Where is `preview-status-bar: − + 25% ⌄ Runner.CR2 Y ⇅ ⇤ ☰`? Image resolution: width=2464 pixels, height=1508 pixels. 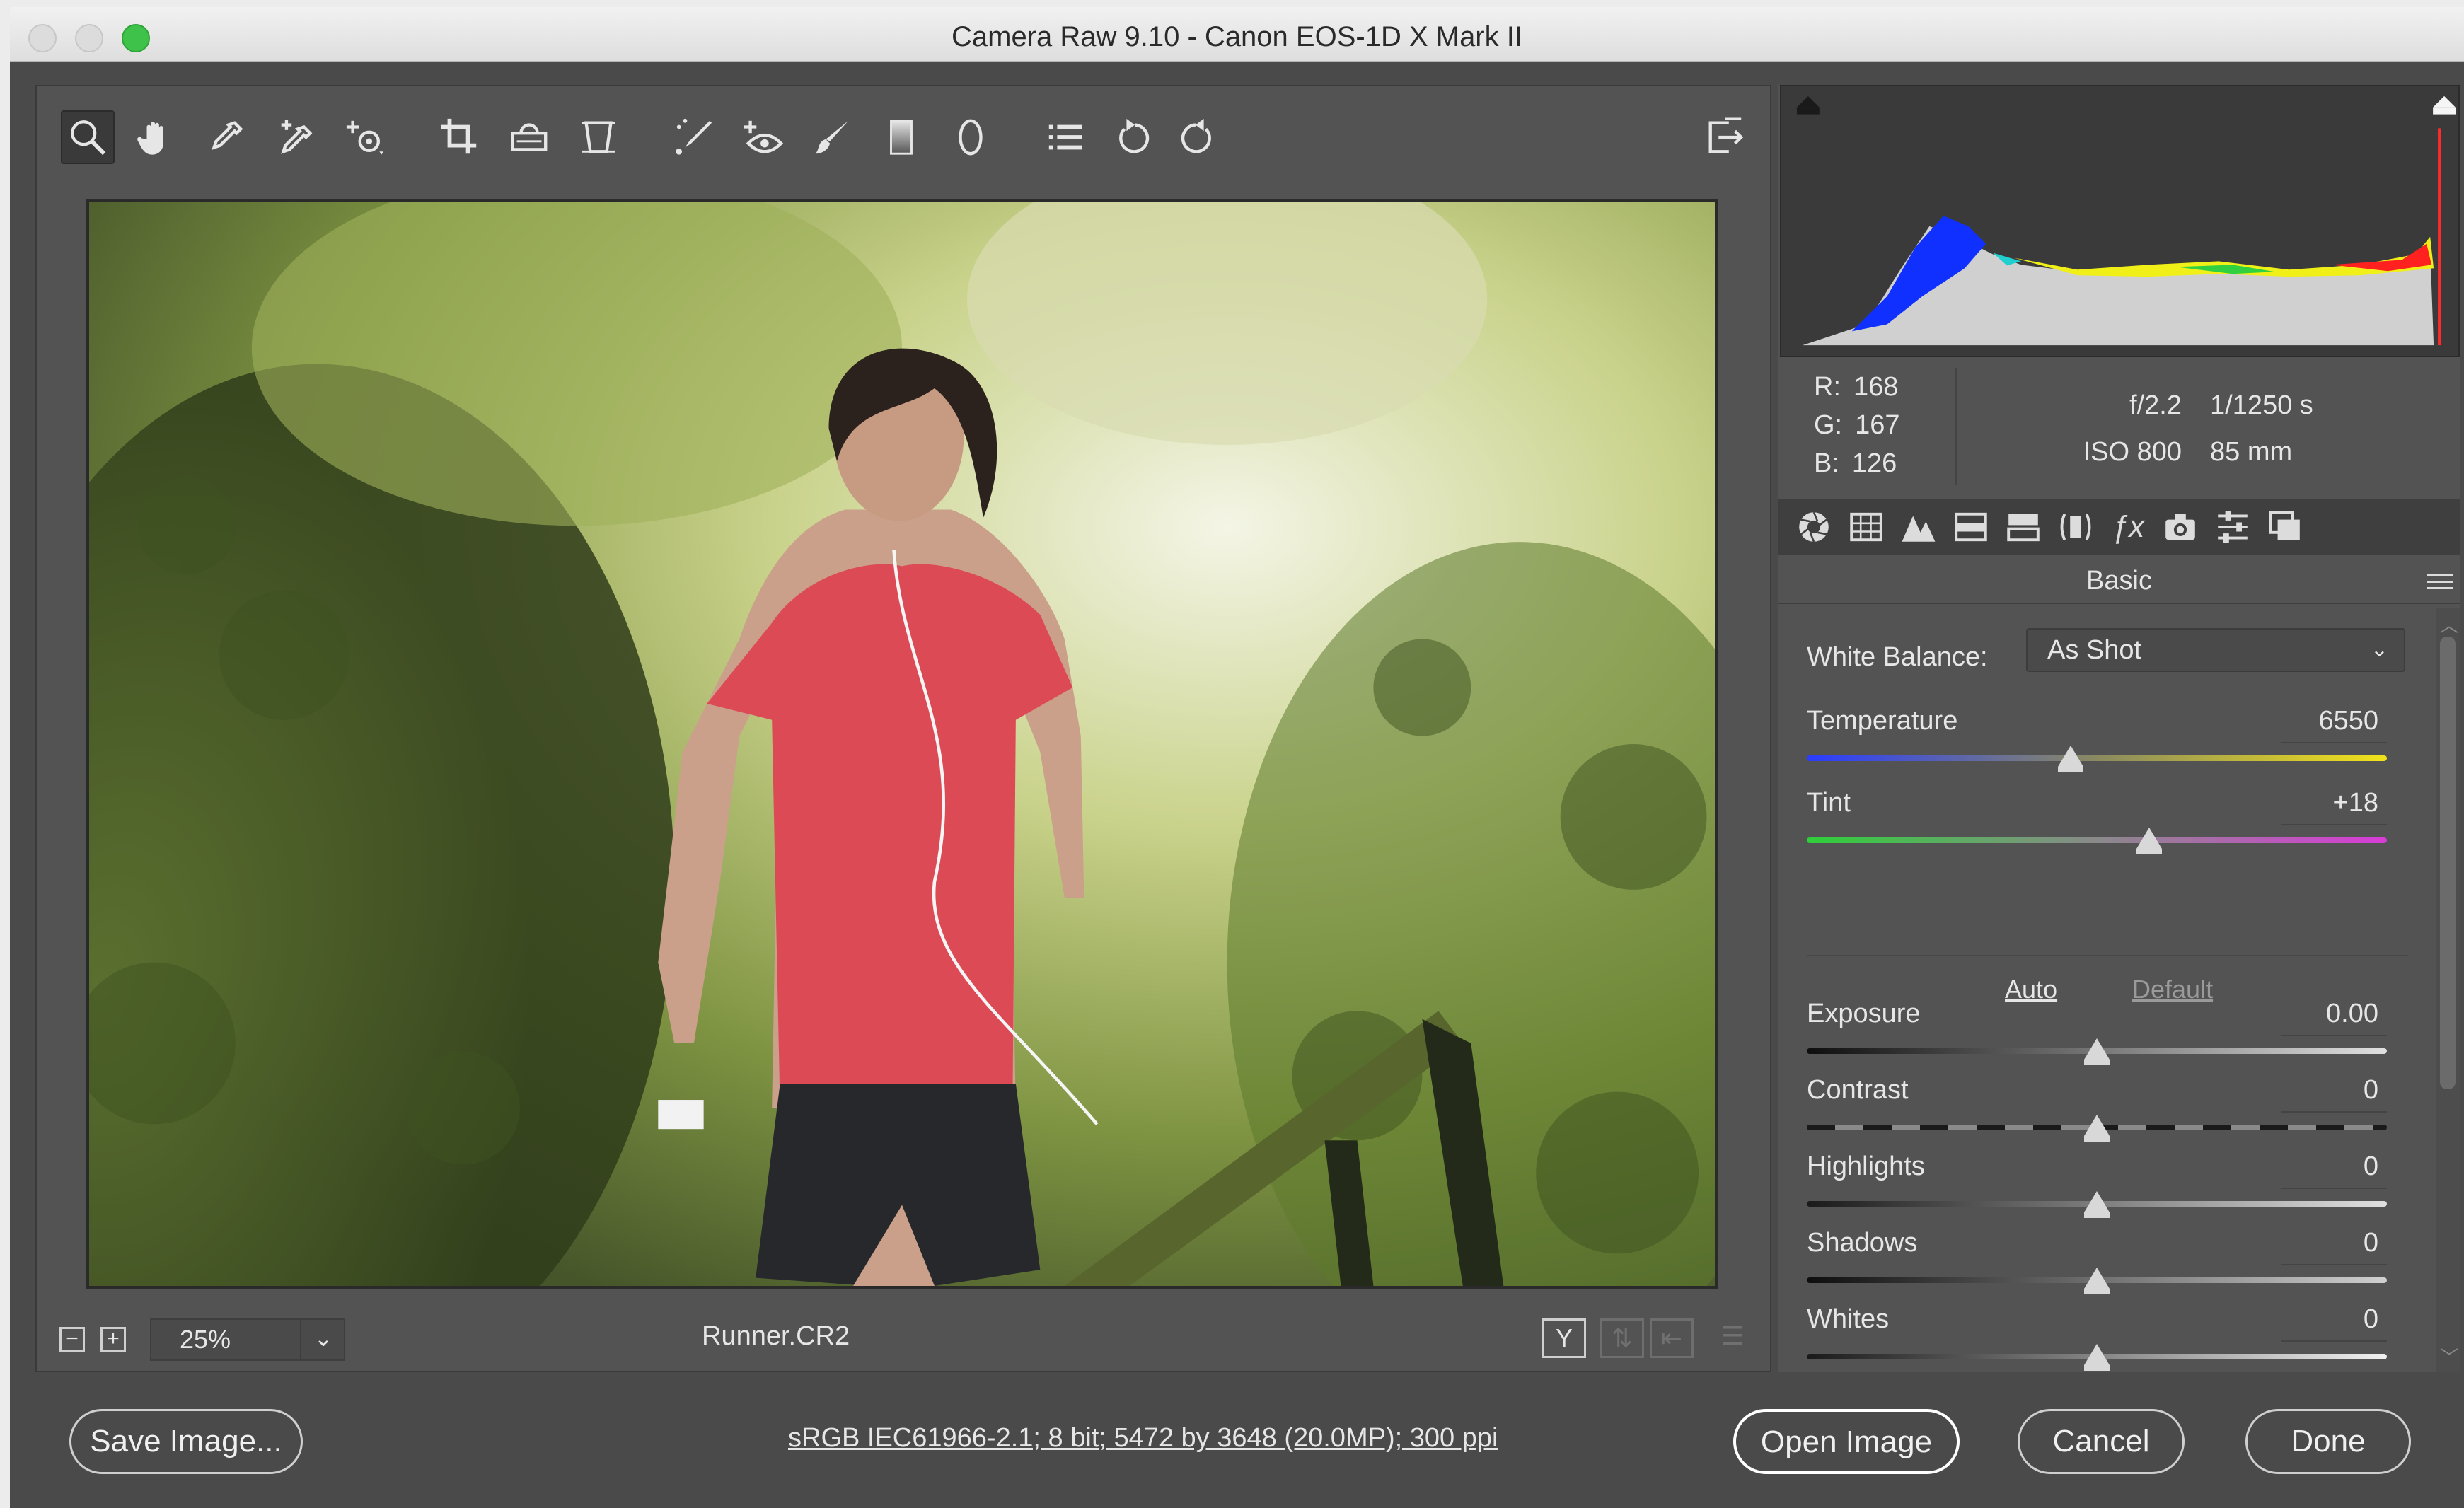 preview-status-bar: − + 25% ⌄ Runner.CR2 Y ⇅ ⇤ ☰ is located at coordinates (903, 1335).